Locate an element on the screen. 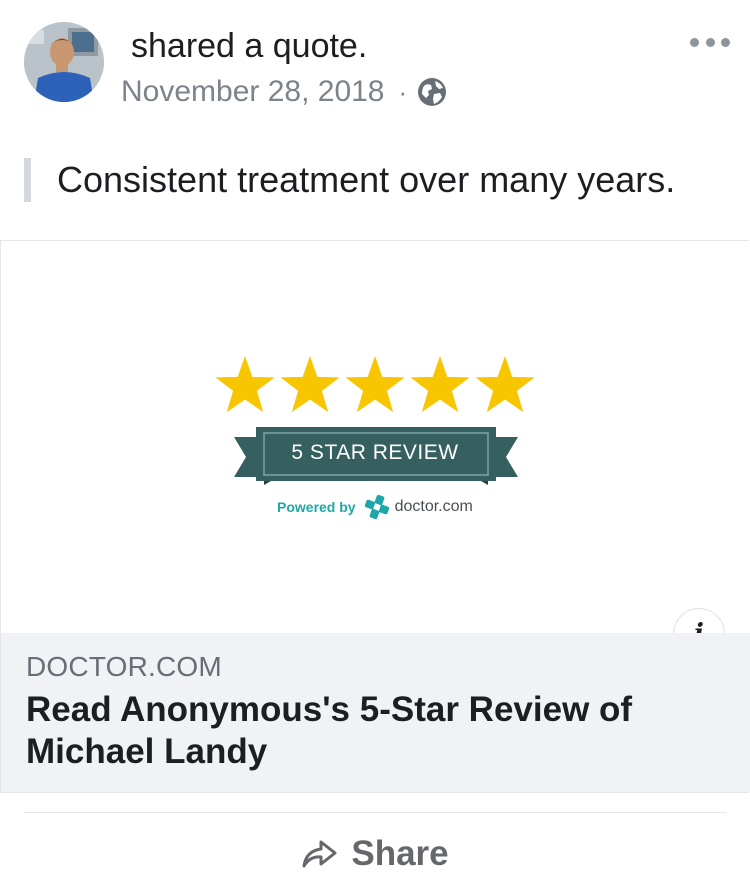  post-date: November 28, 2018 is located at coordinates (253, 92).